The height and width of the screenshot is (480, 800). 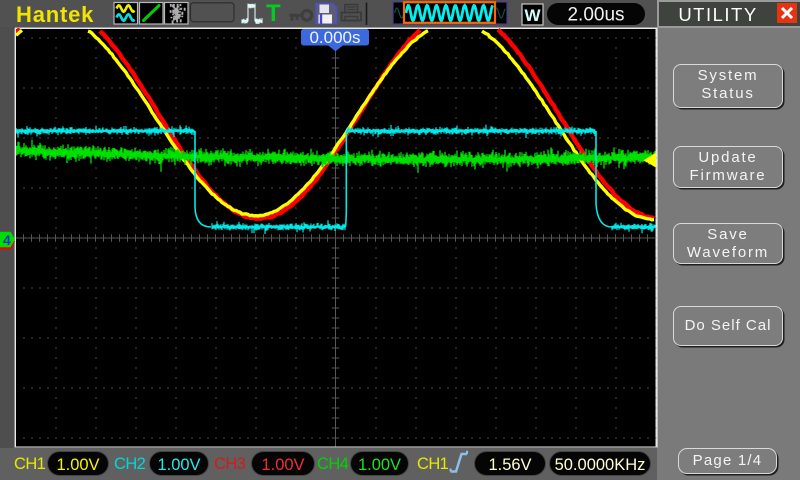 What do you see at coordinates (273, 13) in the screenshot?
I see `svg-text: T` at bounding box center [273, 13].